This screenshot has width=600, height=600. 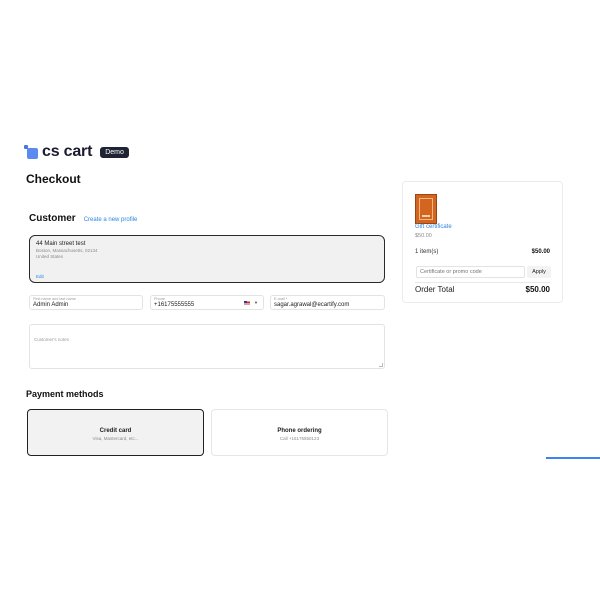 I want to click on country-code-select: ▼, so click(x=251, y=302).